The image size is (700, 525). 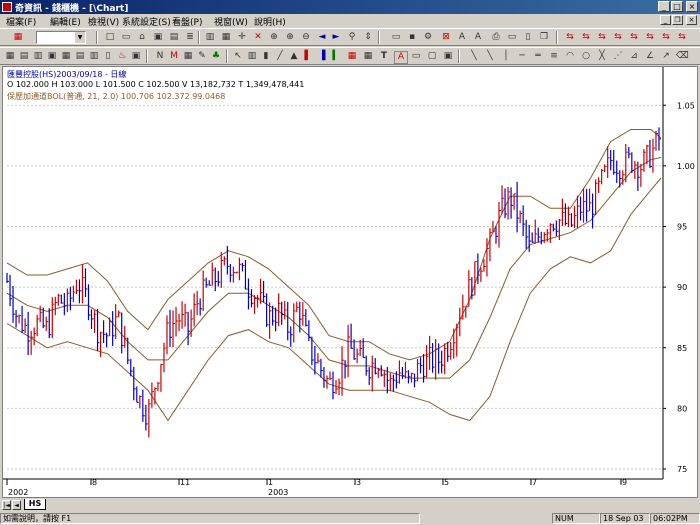 What do you see at coordinates (6, 505) in the screenshot?
I see `first-sheet-button: |◄` at bounding box center [6, 505].